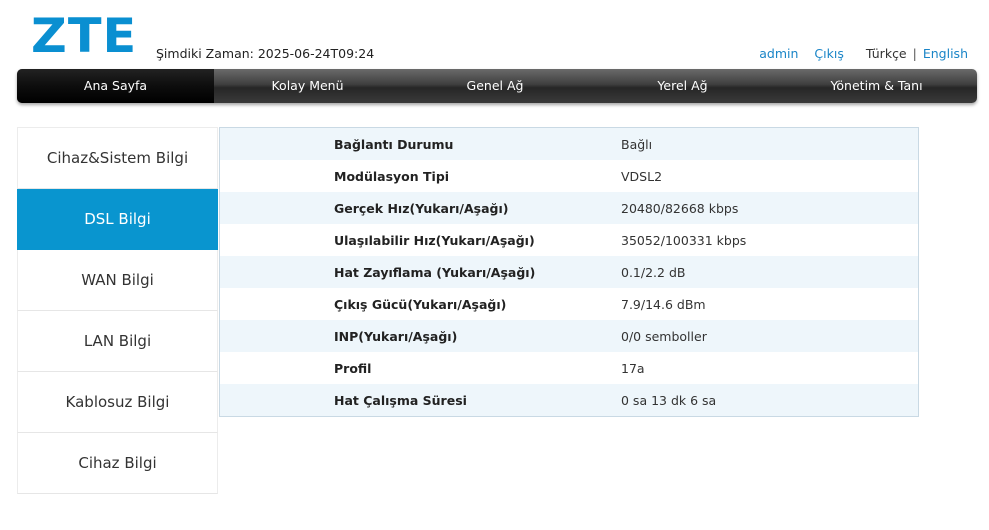 The image size is (989, 530). What do you see at coordinates (434, 240) in the screenshot?
I see `row-label: Ulaşılabilir Hız(Yukarı/Aşağı)` at bounding box center [434, 240].